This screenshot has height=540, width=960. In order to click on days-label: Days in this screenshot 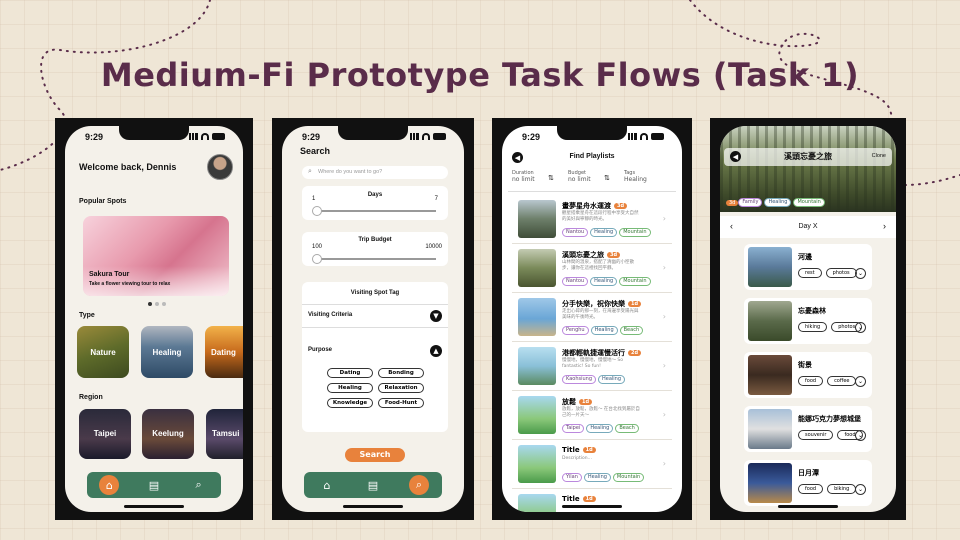, I will do `click(375, 195)`.